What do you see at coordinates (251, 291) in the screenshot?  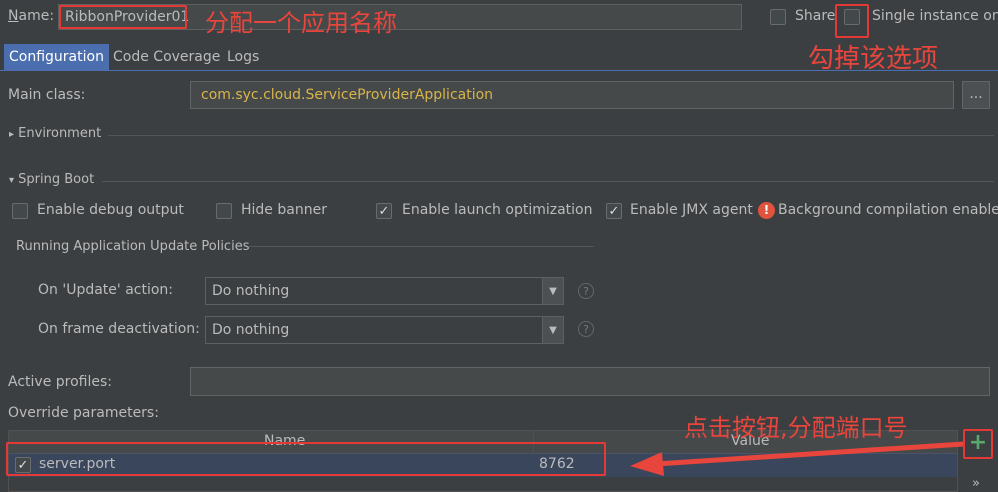 I see `update-action-value: Do nothing` at bounding box center [251, 291].